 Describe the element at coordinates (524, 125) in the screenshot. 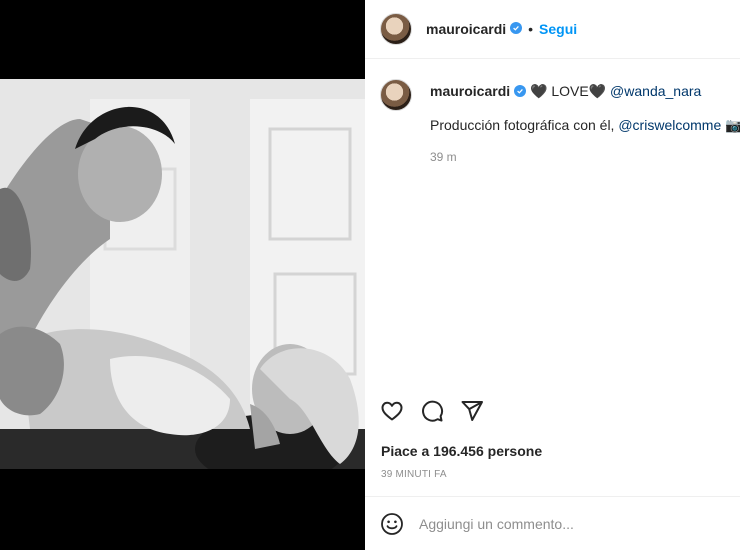

I see `caption-text: Producción fotográfica con él,` at that location.